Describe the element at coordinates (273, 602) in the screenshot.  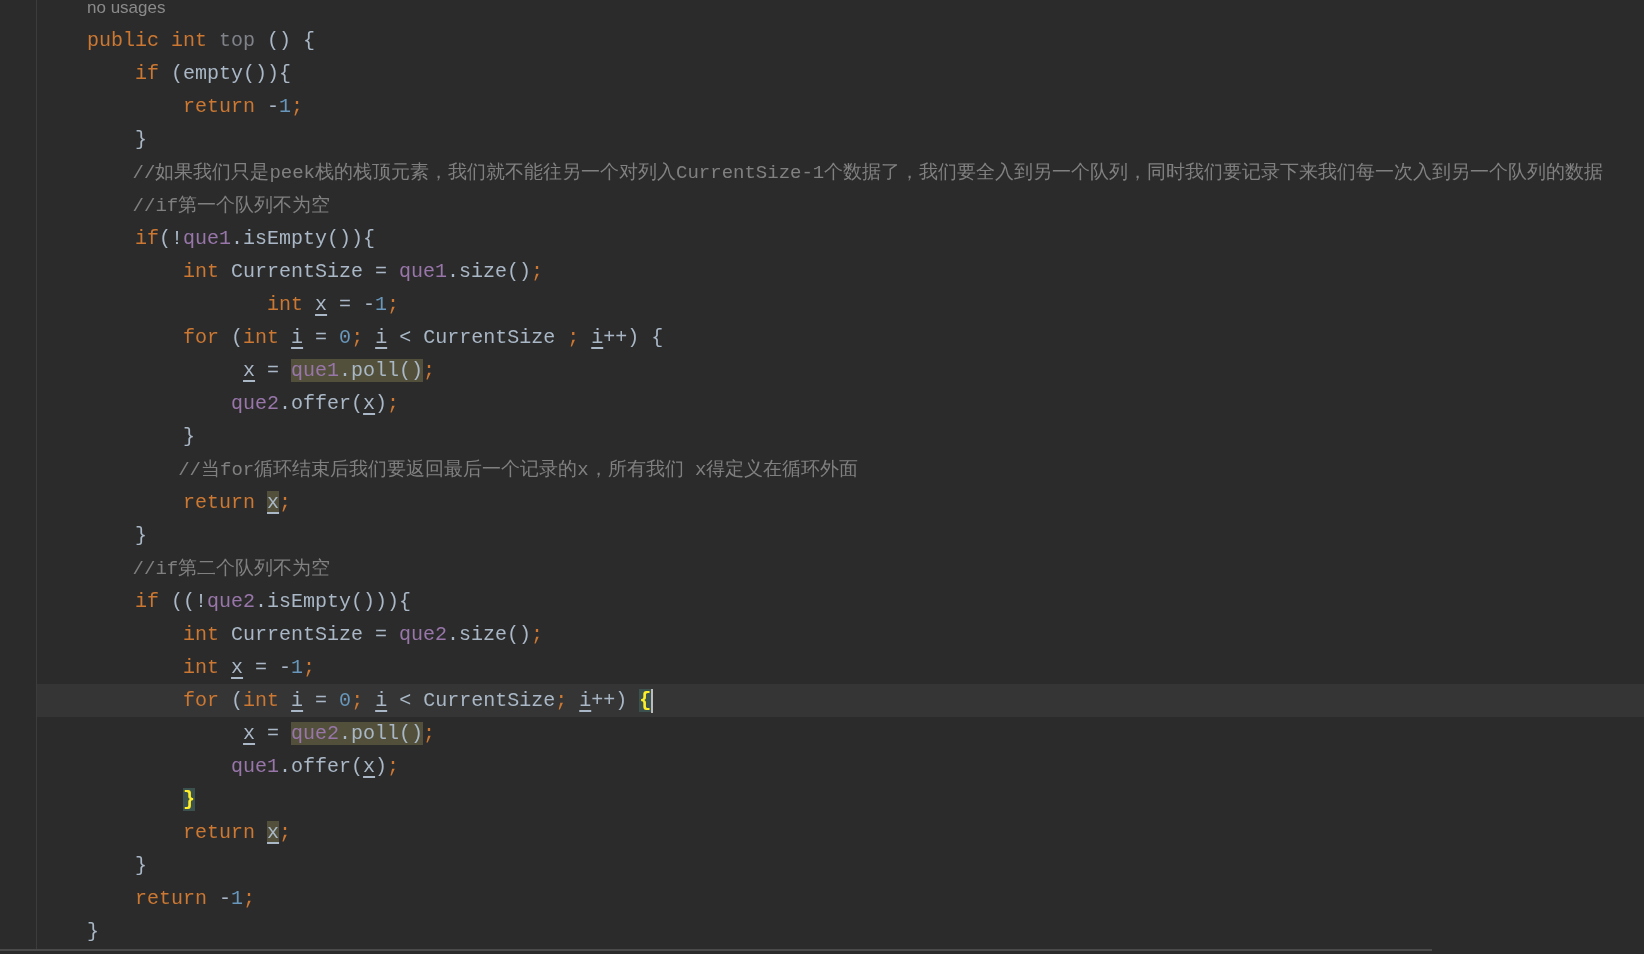
I see `code-line: if ((!que2.isEmpty())){` at that location.